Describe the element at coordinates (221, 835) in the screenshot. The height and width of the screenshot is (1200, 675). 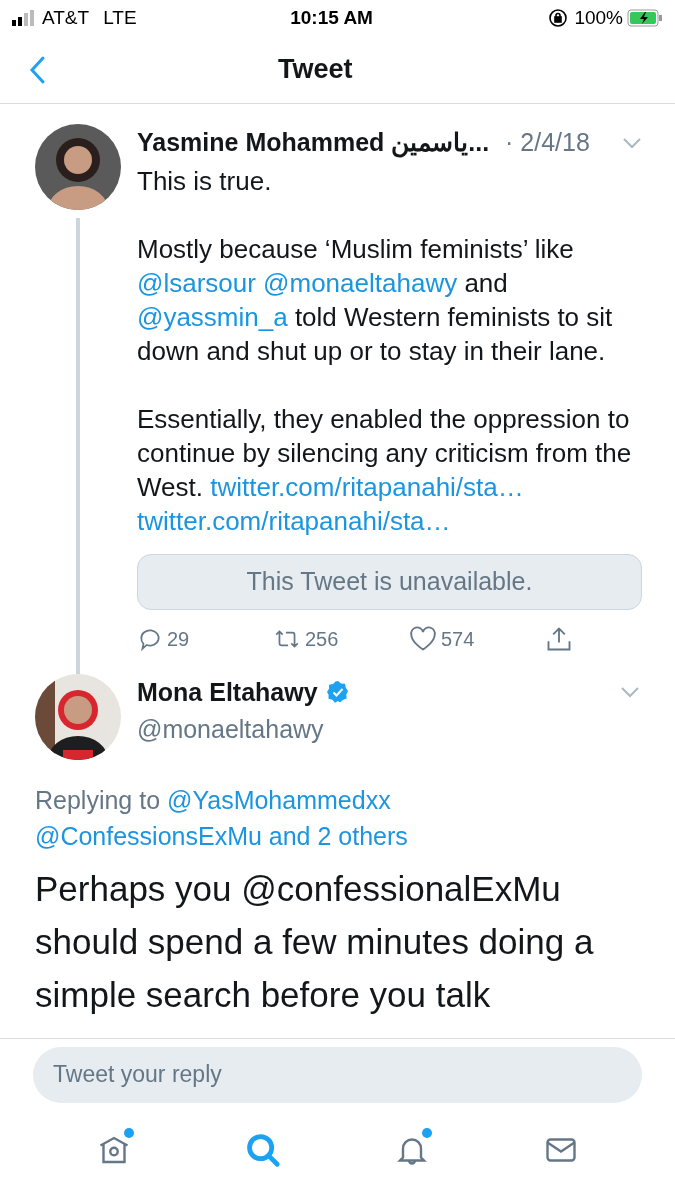
I see `mention-link: @ConfessionsExMu and 2 others` at that location.